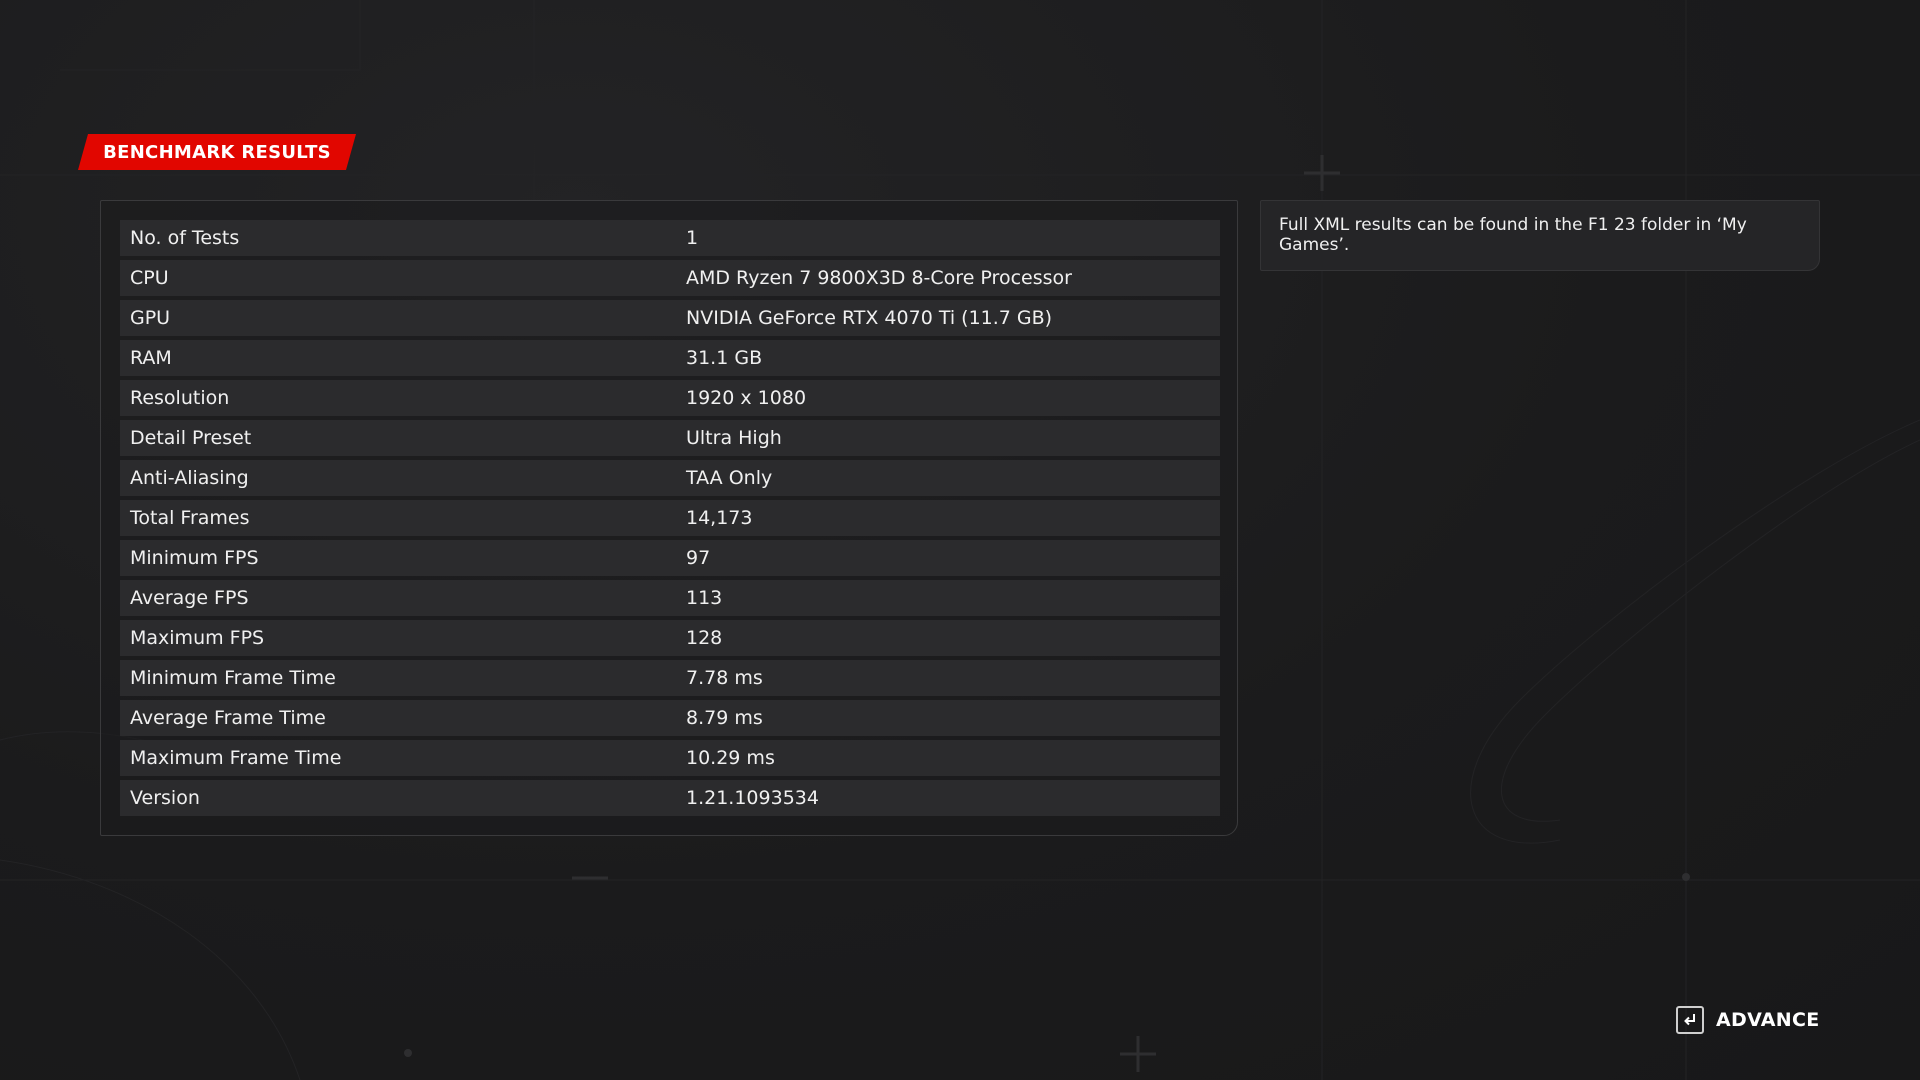  Describe the element at coordinates (191, 438) in the screenshot. I see `result-label: Detail Preset` at that location.